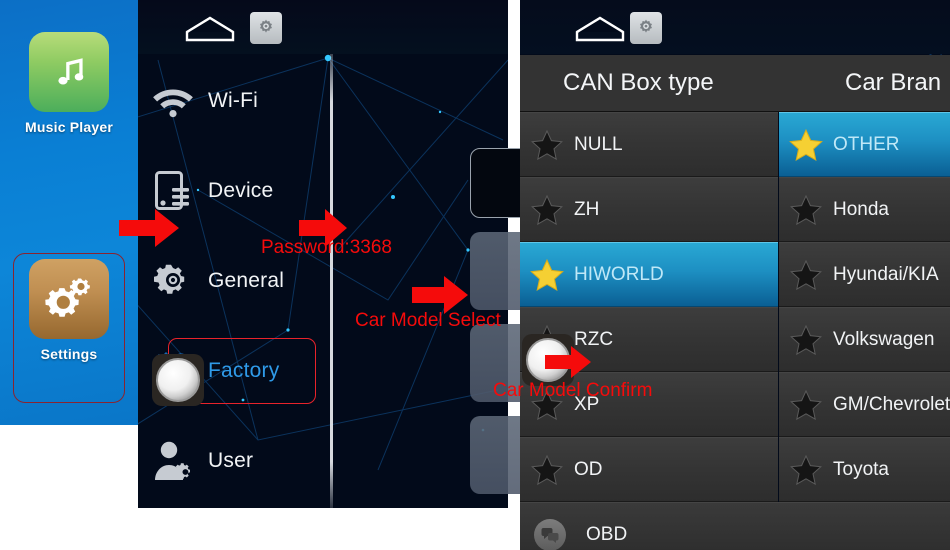  What do you see at coordinates (69, 299) in the screenshot?
I see `gears-icon` at bounding box center [69, 299].